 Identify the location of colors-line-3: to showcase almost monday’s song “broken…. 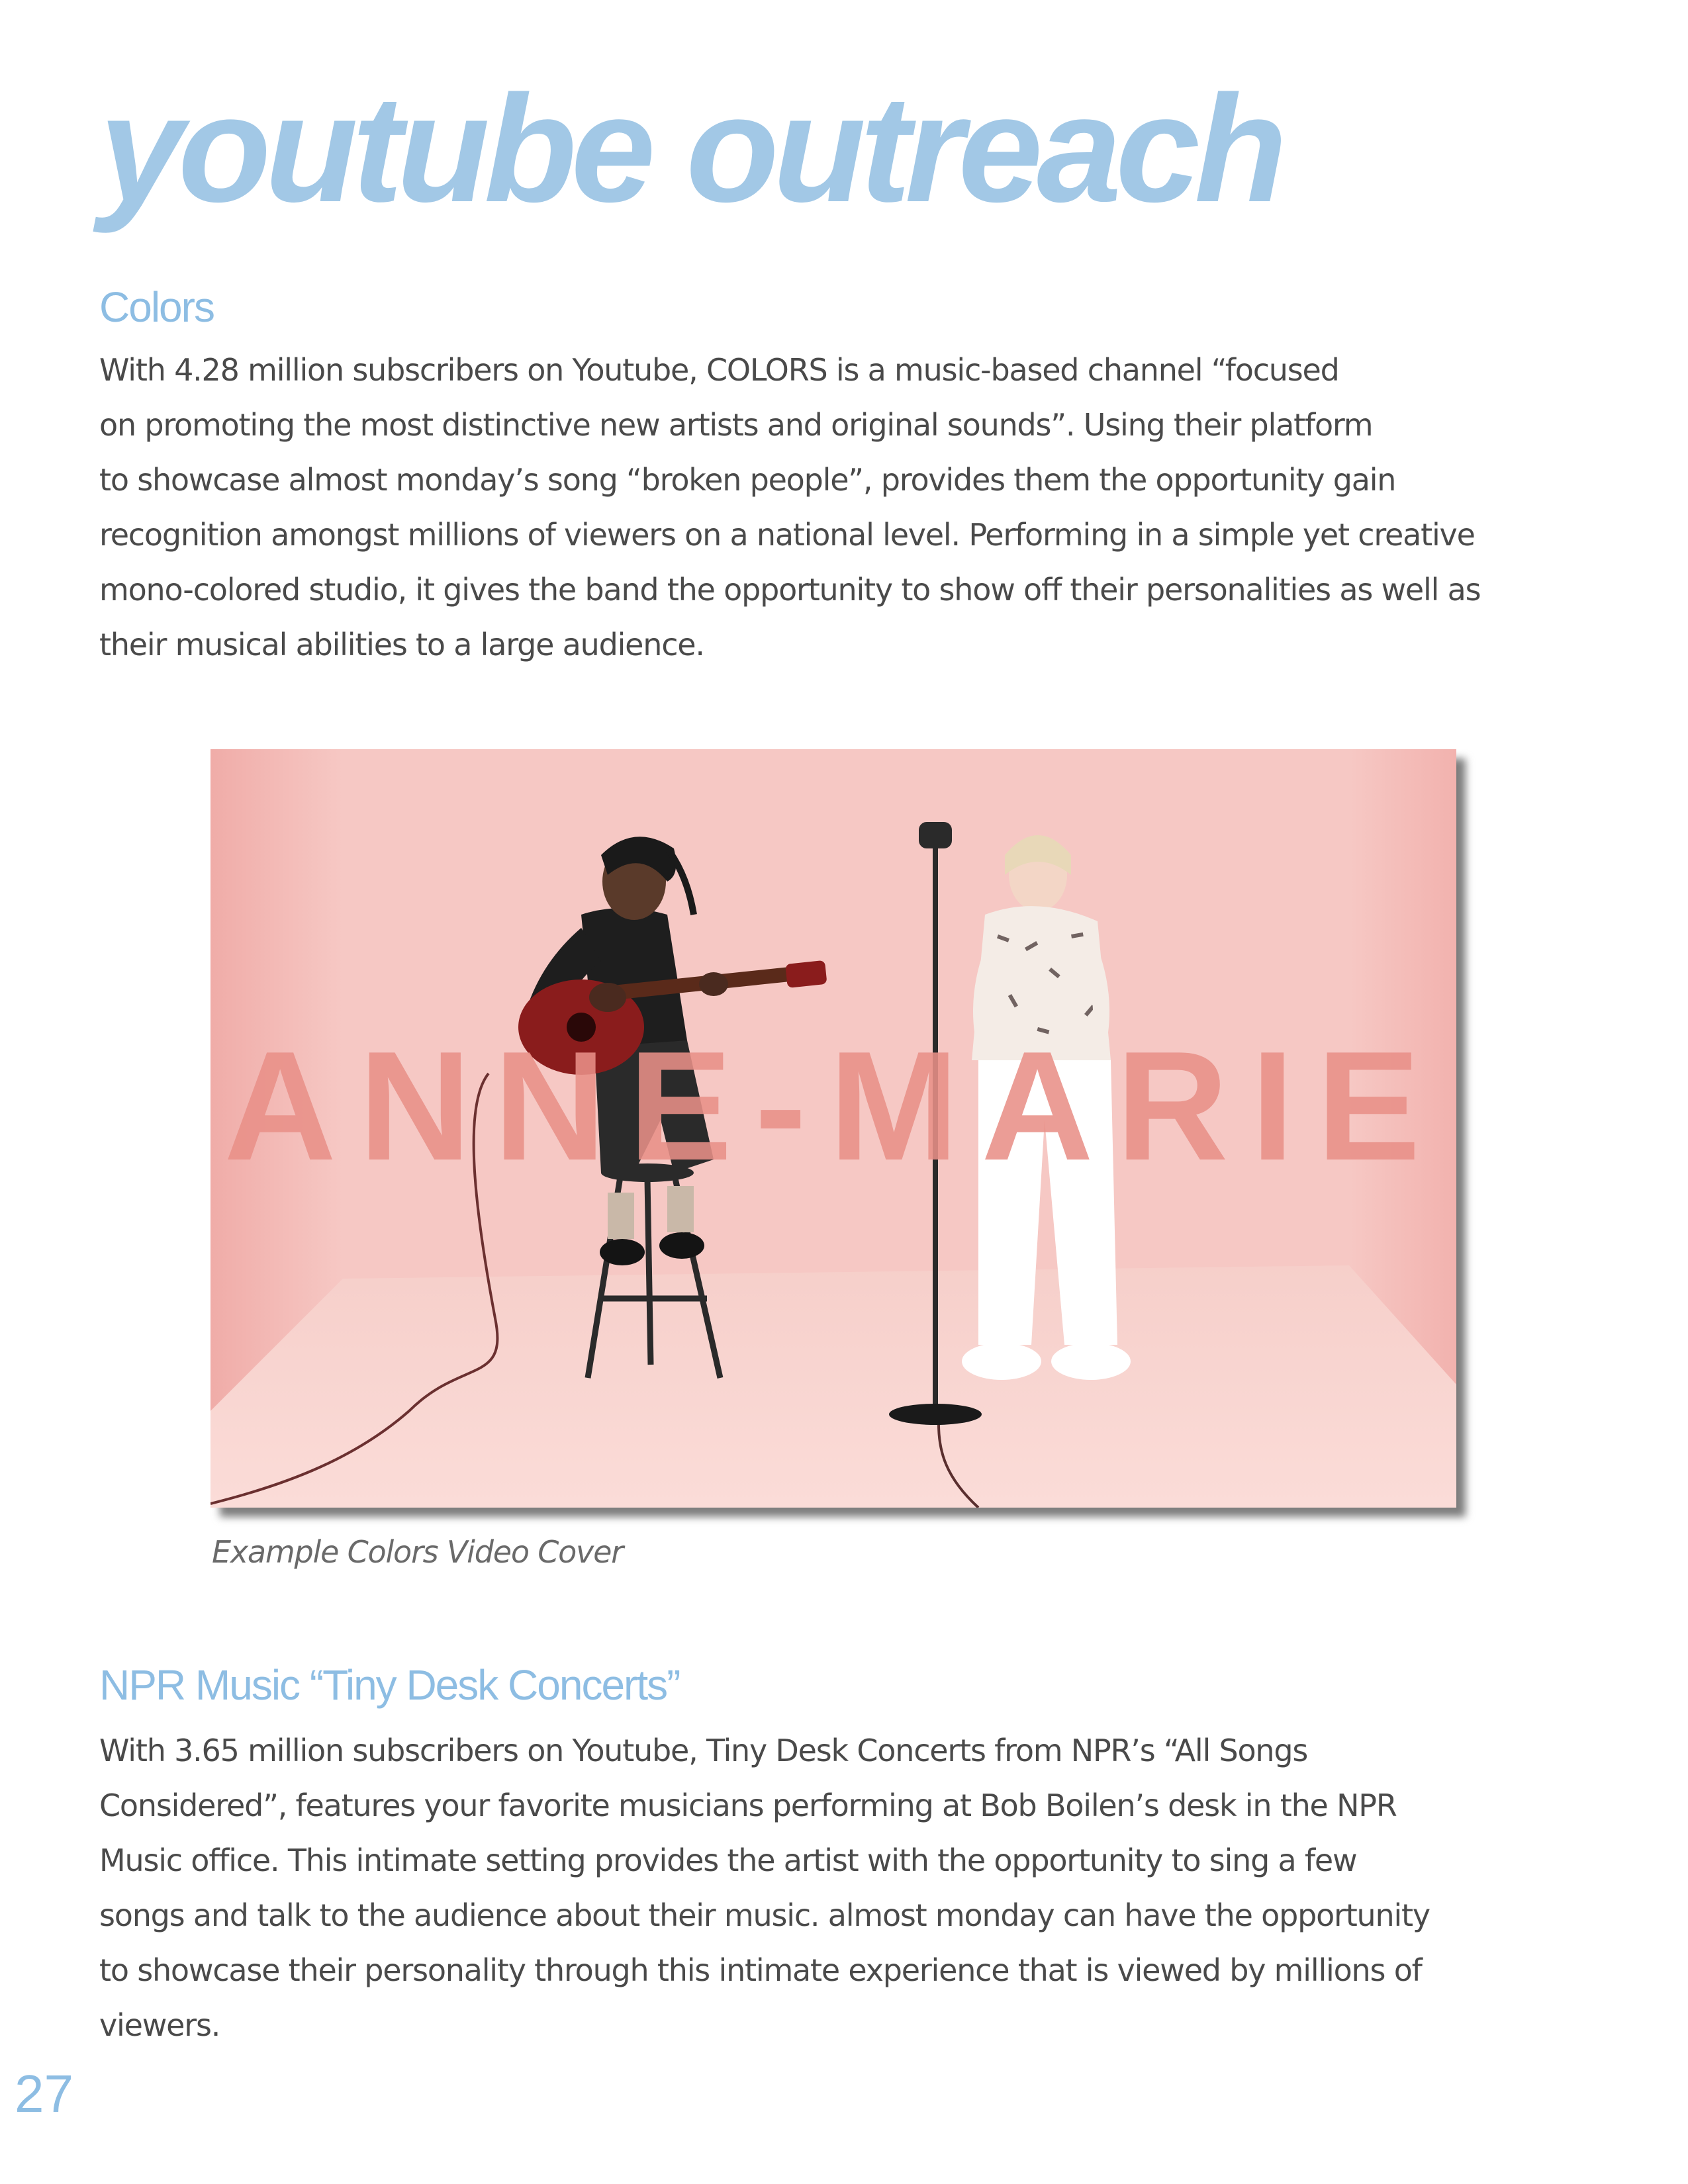
(747, 480).